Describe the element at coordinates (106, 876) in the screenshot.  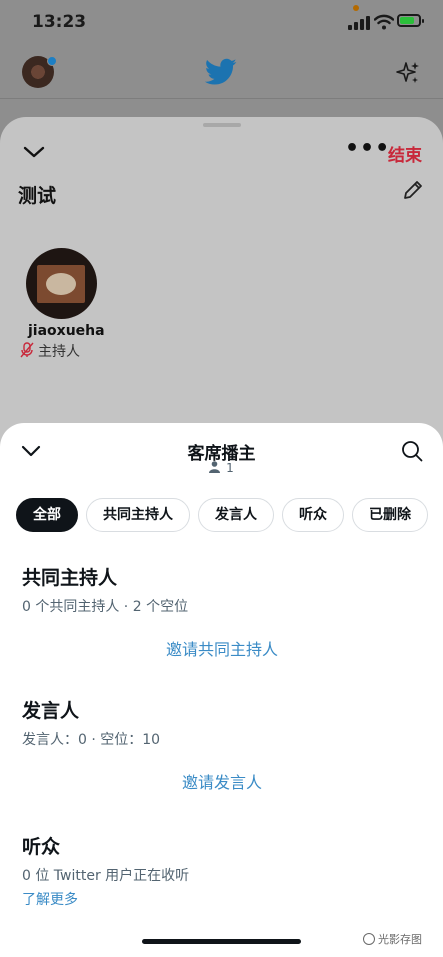
I see `listeners-summary: 0 位 Twitter 用户正在收听` at that location.